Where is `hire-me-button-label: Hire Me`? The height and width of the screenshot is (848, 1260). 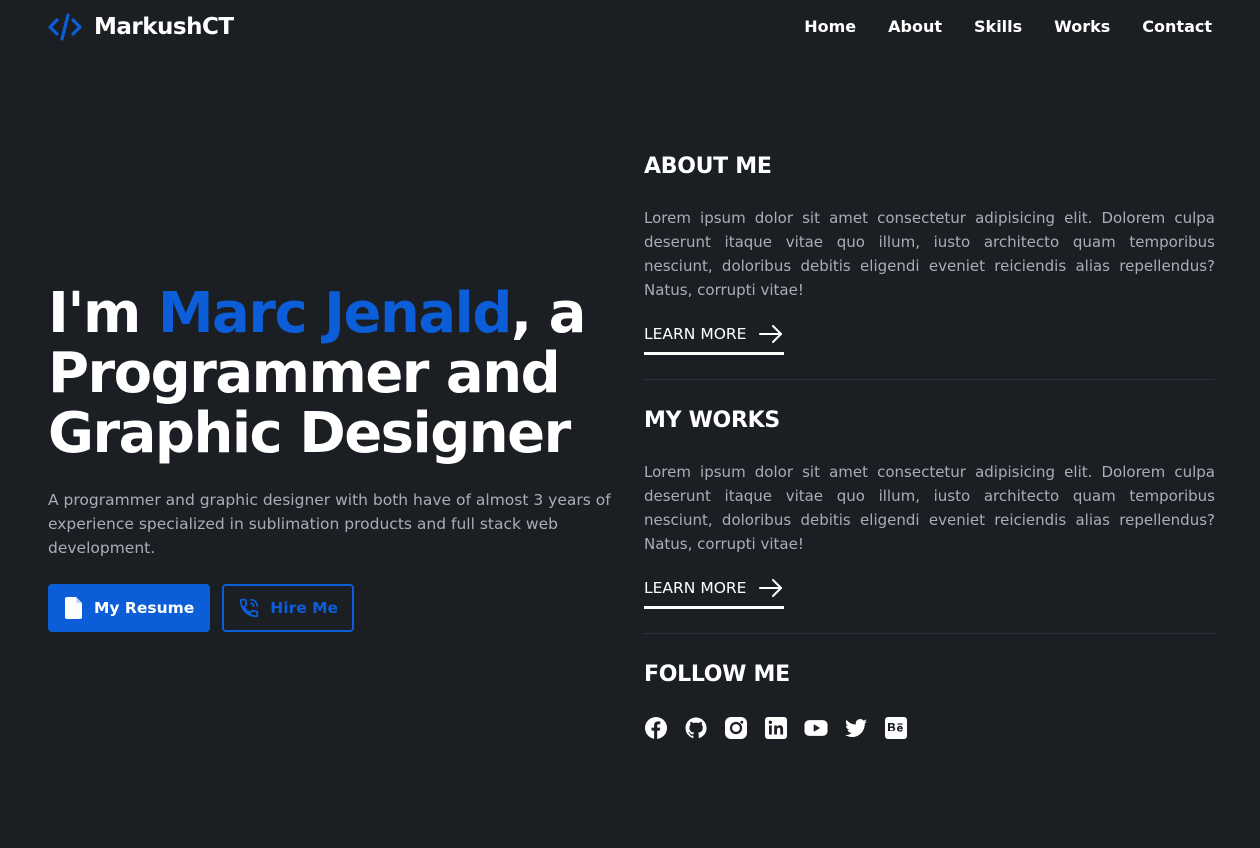 hire-me-button-label: Hire Me is located at coordinates (304, 608).